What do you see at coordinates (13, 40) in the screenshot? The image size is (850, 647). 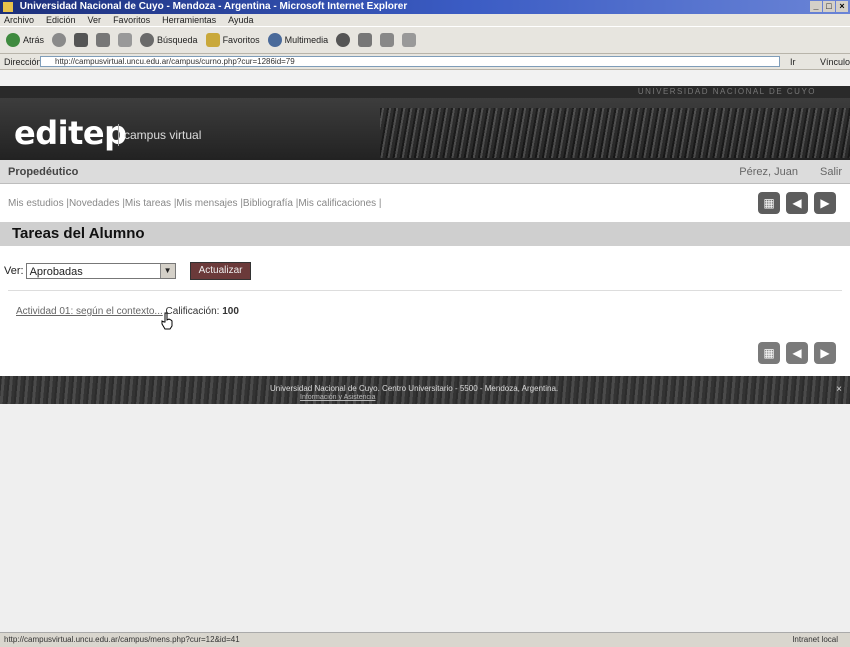 I see `back-arrow-icon` at bounding box center [13, 40].